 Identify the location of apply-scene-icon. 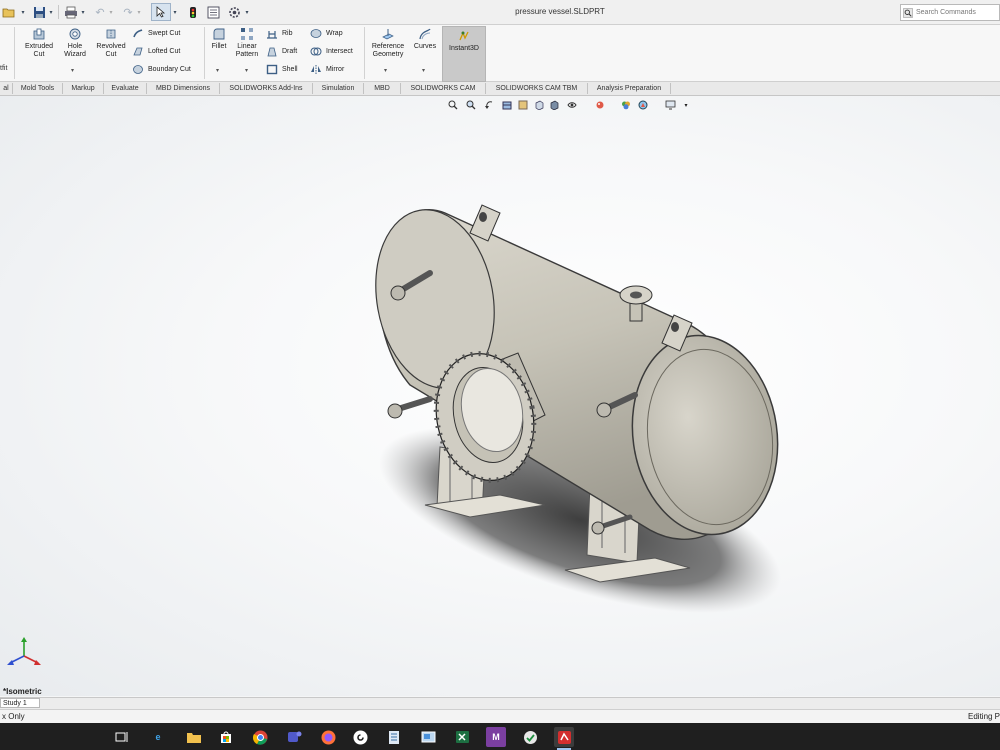
(626, 105).